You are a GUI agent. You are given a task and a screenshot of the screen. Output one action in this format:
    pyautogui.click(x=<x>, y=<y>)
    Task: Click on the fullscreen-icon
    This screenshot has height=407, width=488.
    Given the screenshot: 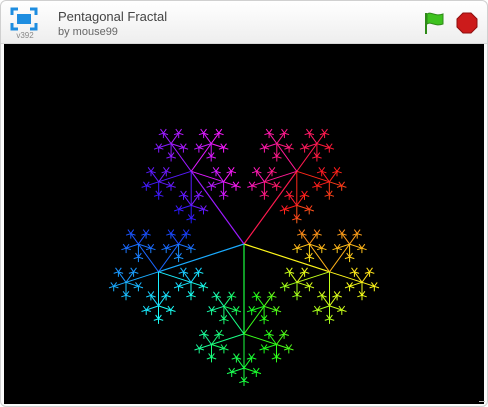 What is the action you would take?
    pyautogui.click(x=24, y=19)
    